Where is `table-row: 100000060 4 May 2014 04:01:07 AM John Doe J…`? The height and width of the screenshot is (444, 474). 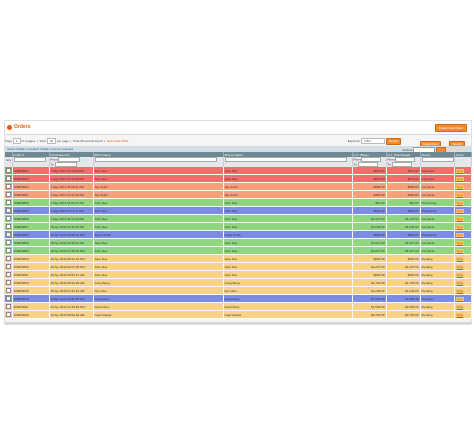 table-row: 100000060 4 May 2014 04:01:07 AM John Doe J… is located at coordinates (238, 202).